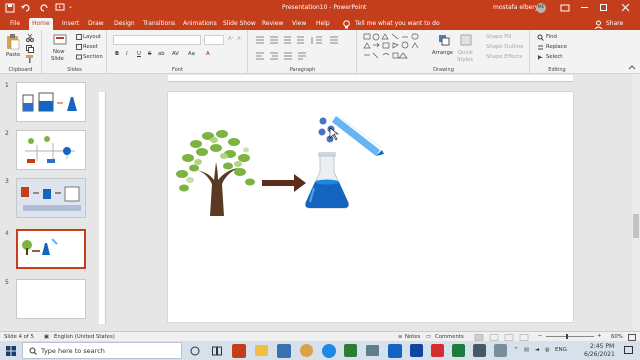 The image size is (640, 360). What do you see at coordinates (628, 350) in the screenshot?
I see `notifications-icon` at bounding box center [628, 350].